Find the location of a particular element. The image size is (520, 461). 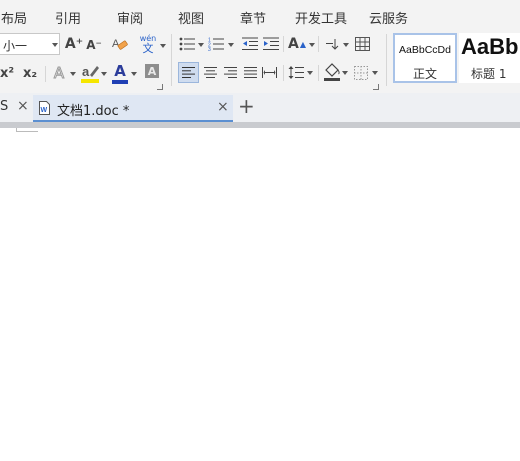

eraser-icon: A is located at coordinates (120, 44).